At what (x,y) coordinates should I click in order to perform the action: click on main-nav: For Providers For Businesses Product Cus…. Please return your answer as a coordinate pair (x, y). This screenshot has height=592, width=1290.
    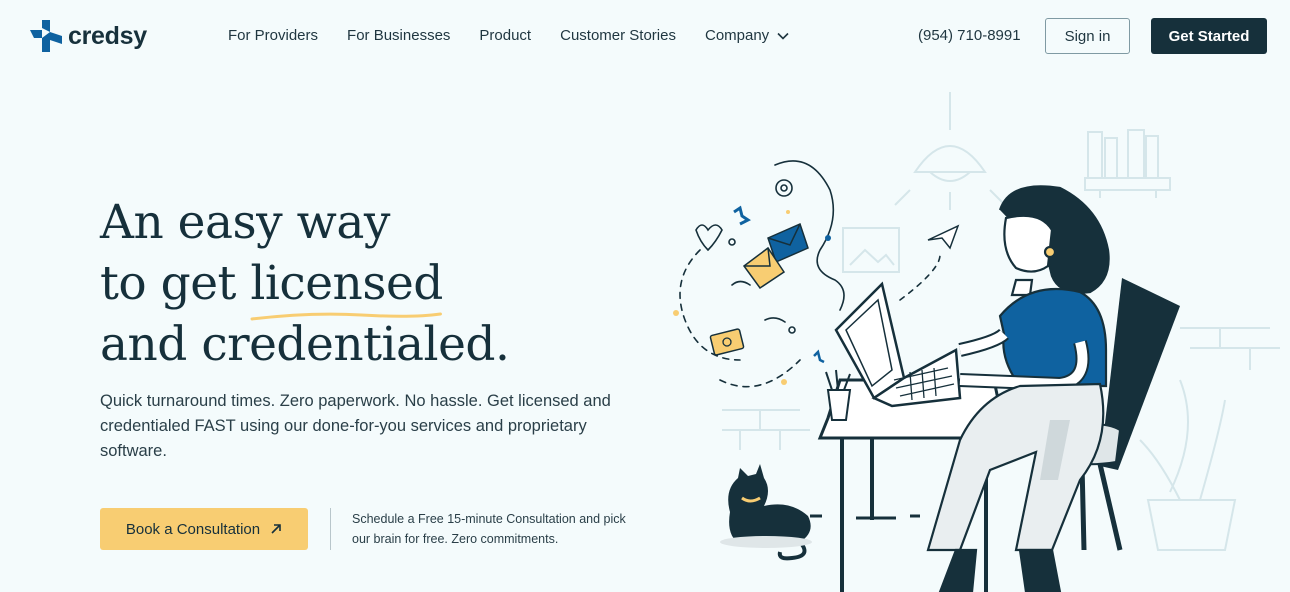
    Looking at the image, I should click on (523, 35).